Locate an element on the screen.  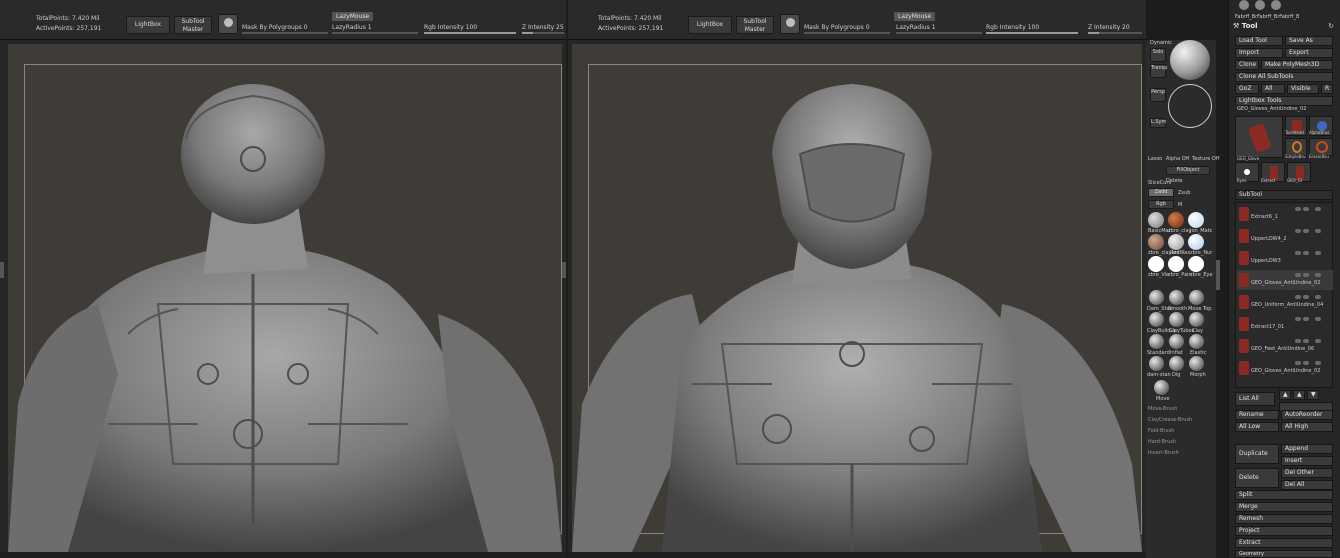
brush-elastic is located at coordinates (1196, 341).